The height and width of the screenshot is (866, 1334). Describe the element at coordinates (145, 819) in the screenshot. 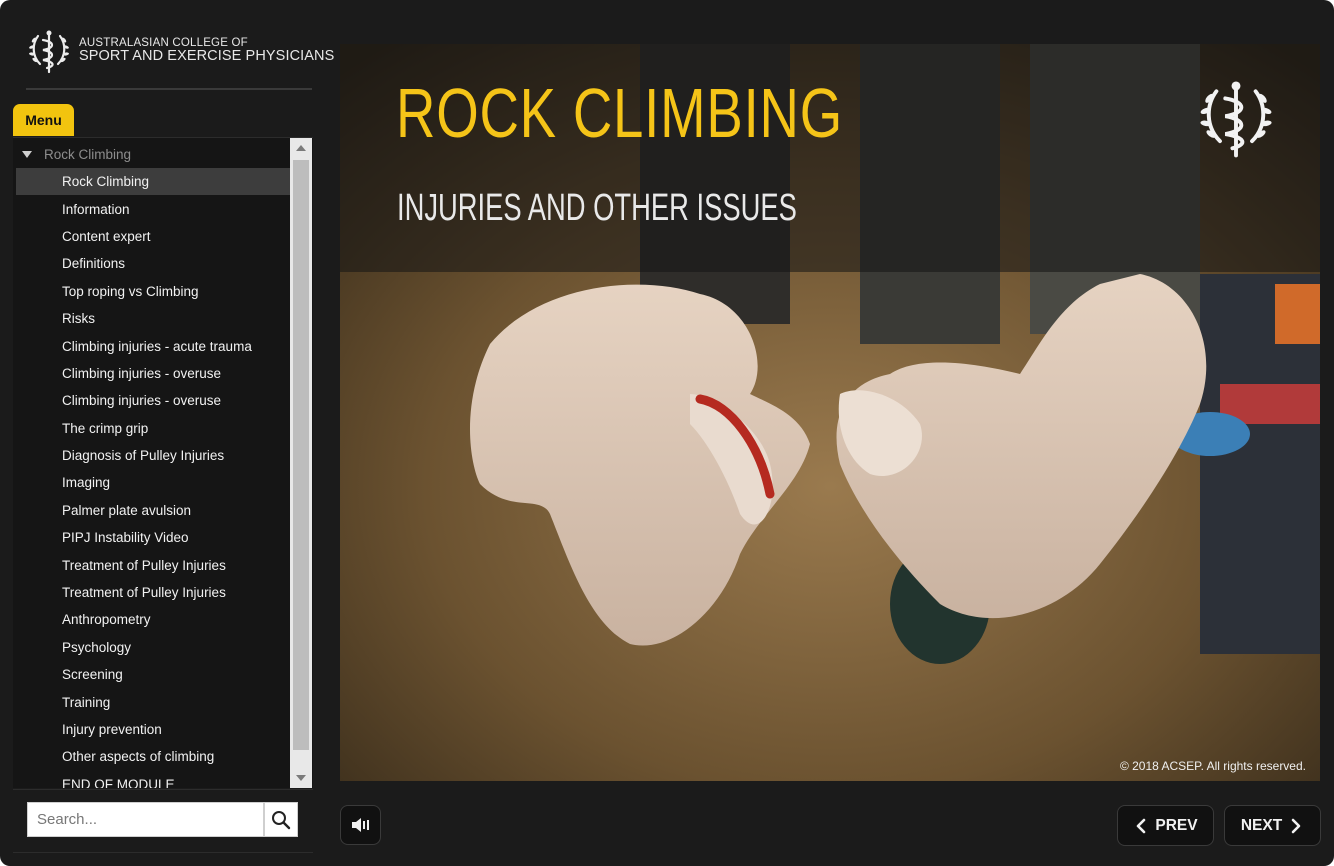

I see `search-input` at that location.